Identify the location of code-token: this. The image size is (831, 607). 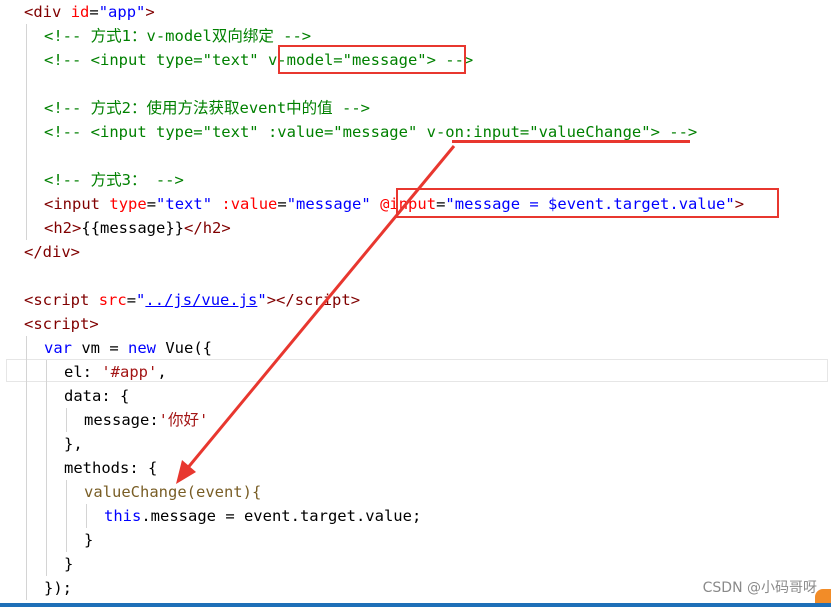
(123, 516).